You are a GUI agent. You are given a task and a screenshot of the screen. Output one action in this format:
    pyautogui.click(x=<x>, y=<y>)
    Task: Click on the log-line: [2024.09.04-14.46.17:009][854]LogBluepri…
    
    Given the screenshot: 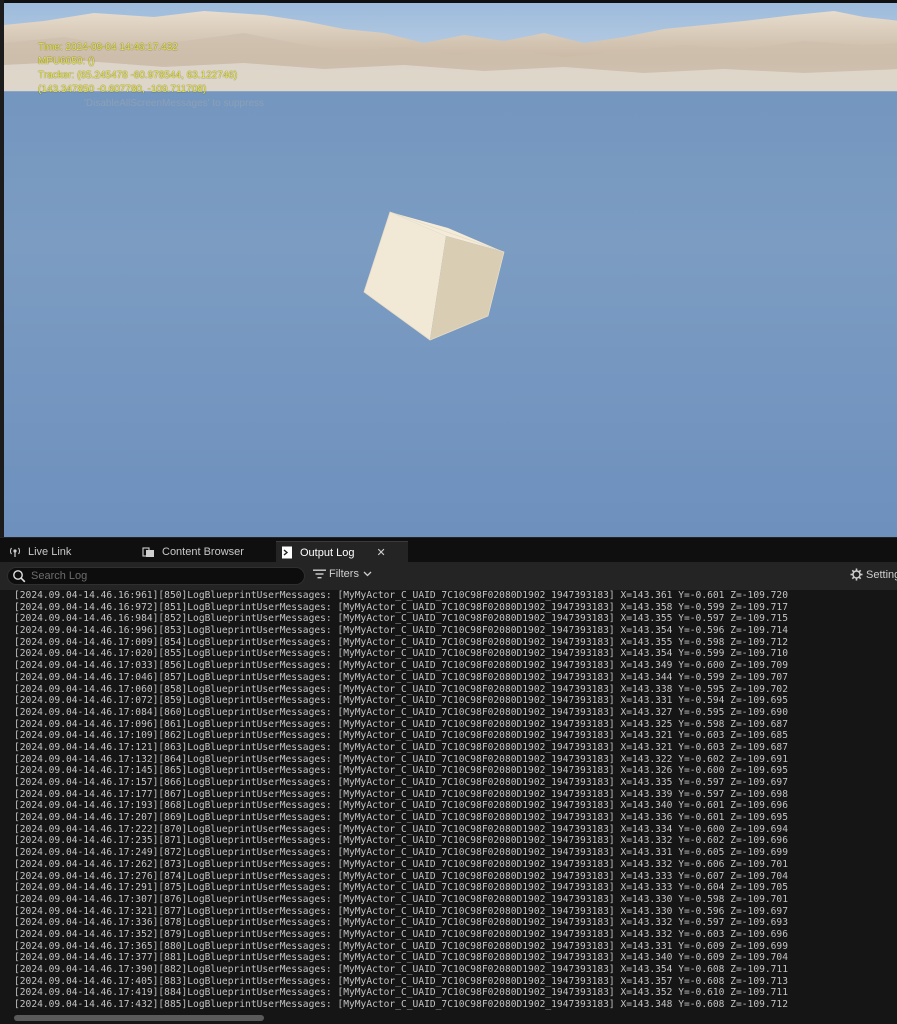 What is the action you would take?
    pyautogui.click(x=401, y=643)
    